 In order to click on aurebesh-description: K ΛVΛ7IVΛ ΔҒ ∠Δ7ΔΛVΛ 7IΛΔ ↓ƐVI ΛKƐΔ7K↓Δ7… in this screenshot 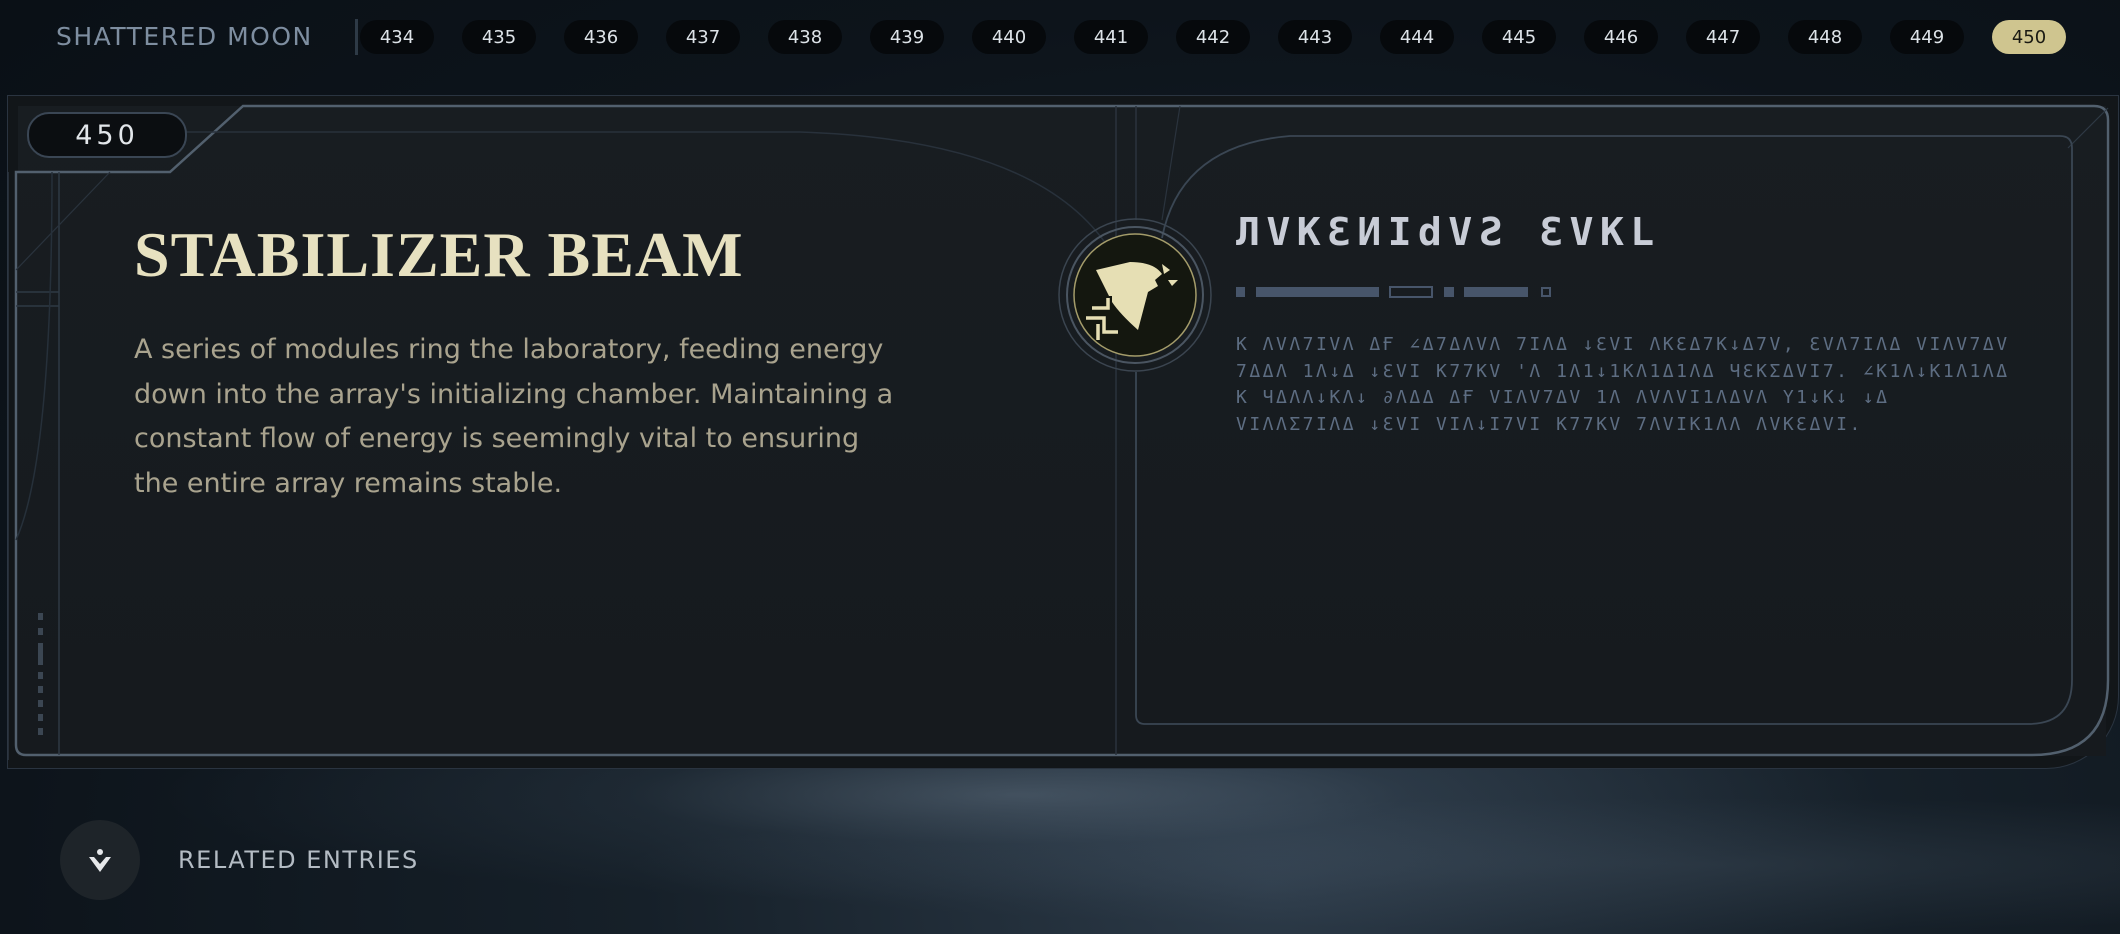, I will do `click(1623, 384)`.